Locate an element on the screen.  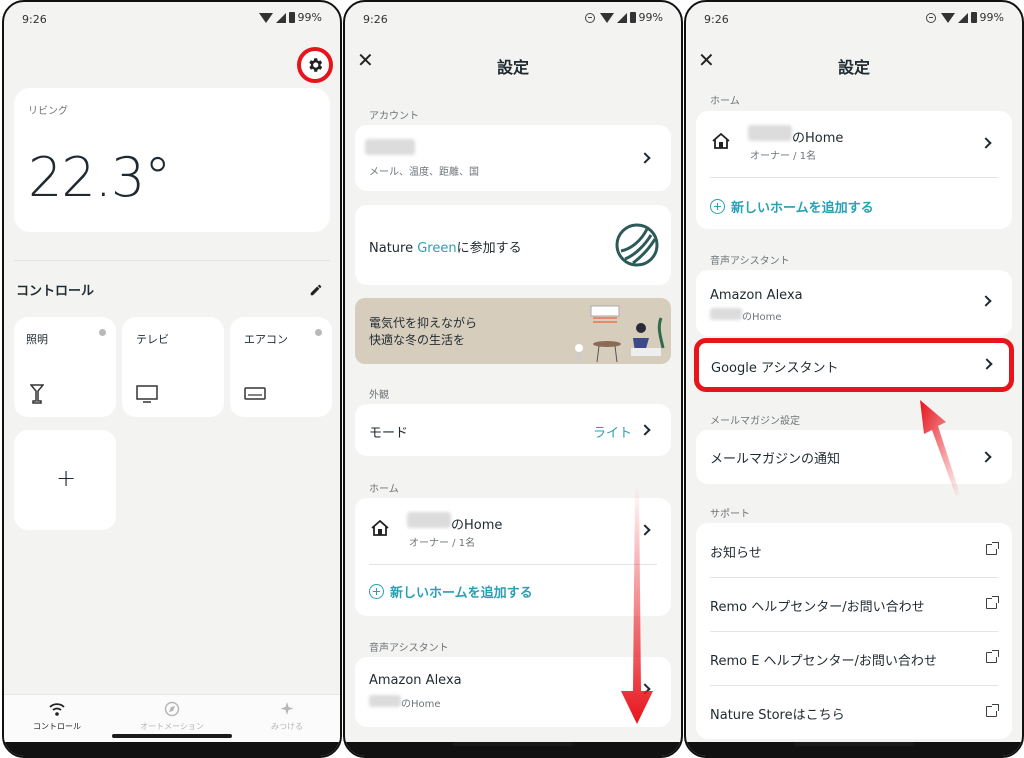
nature-green-label: Nature Greenに参加する is located at coordinates (445, 248).